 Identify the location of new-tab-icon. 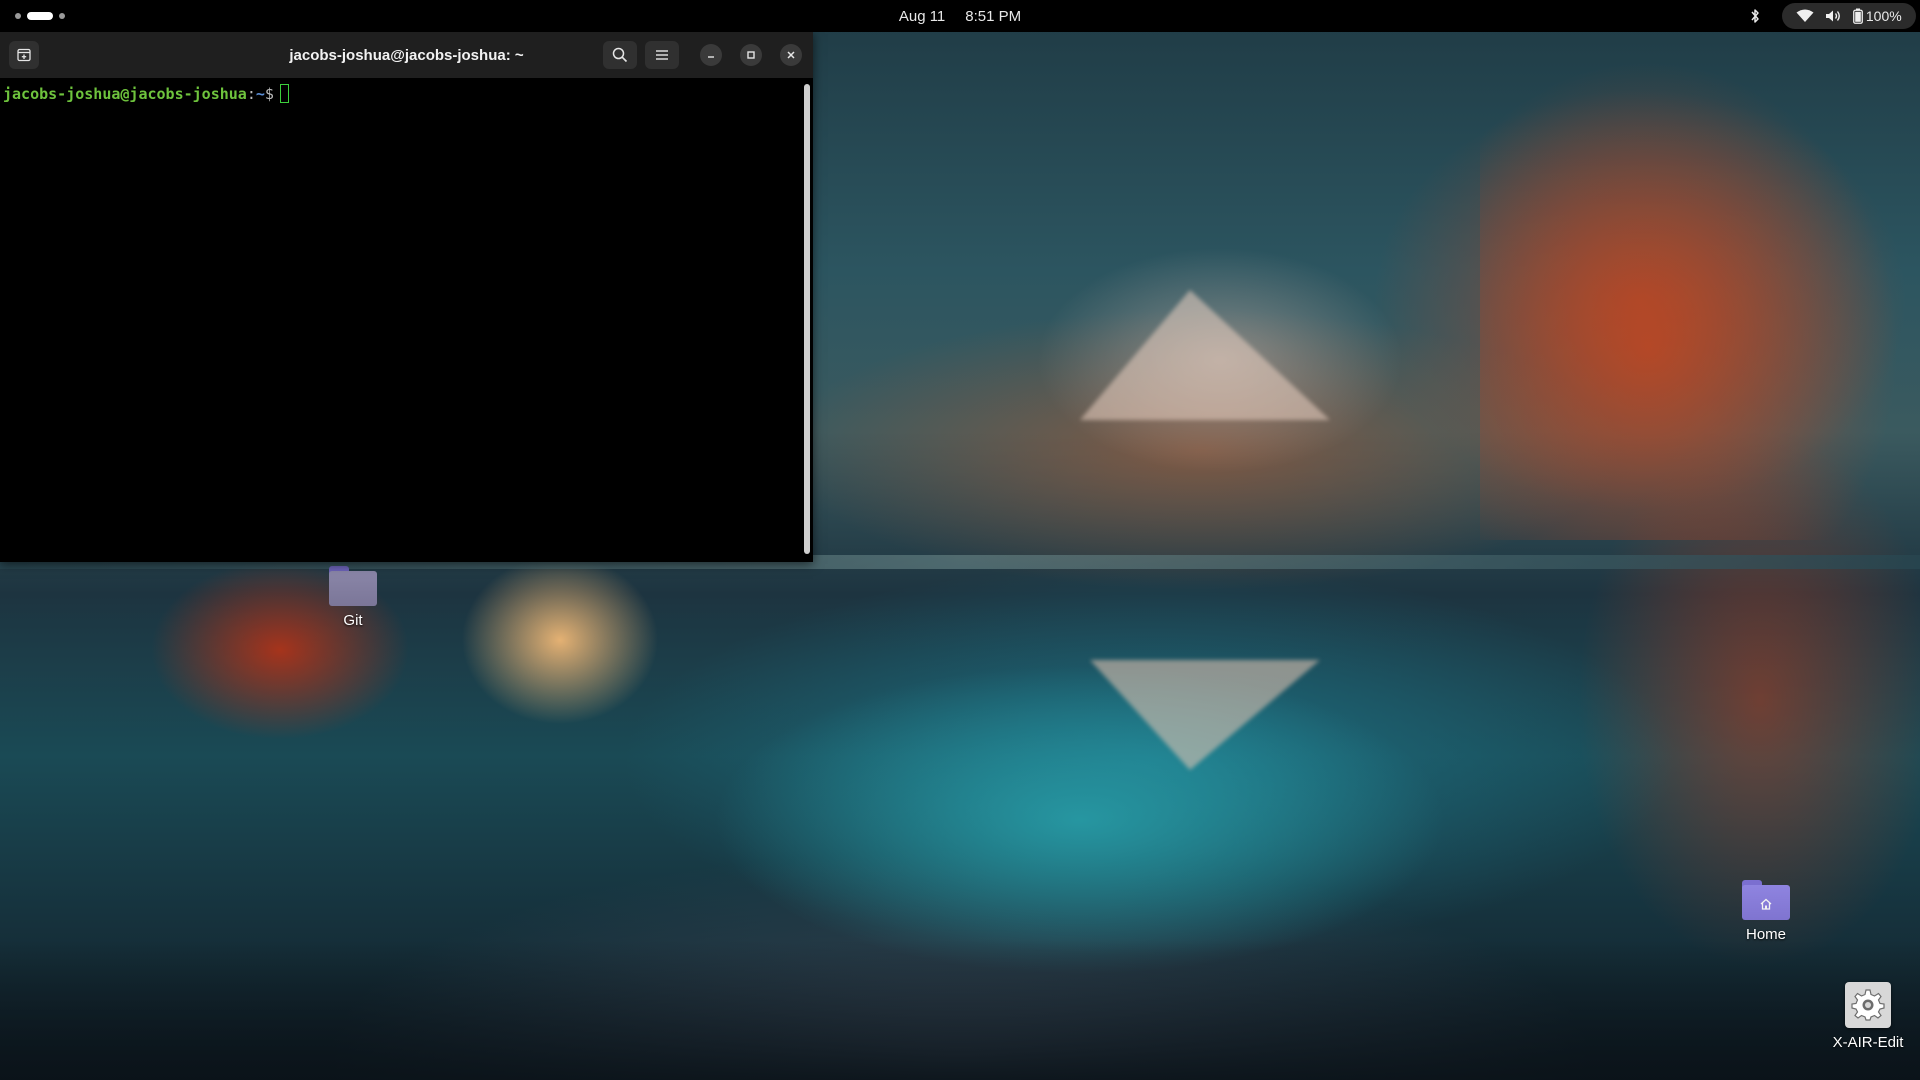
(24, 55).